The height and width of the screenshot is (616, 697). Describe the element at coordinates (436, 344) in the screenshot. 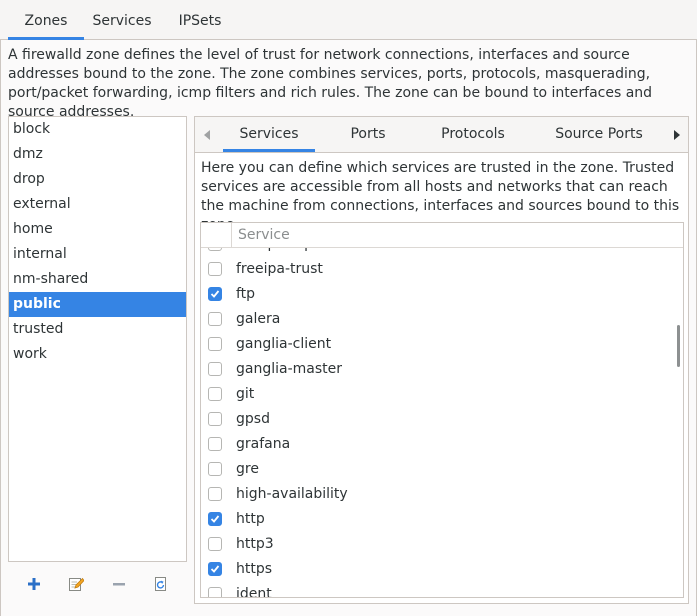

I see `service-row: ganglia-client` at that location.